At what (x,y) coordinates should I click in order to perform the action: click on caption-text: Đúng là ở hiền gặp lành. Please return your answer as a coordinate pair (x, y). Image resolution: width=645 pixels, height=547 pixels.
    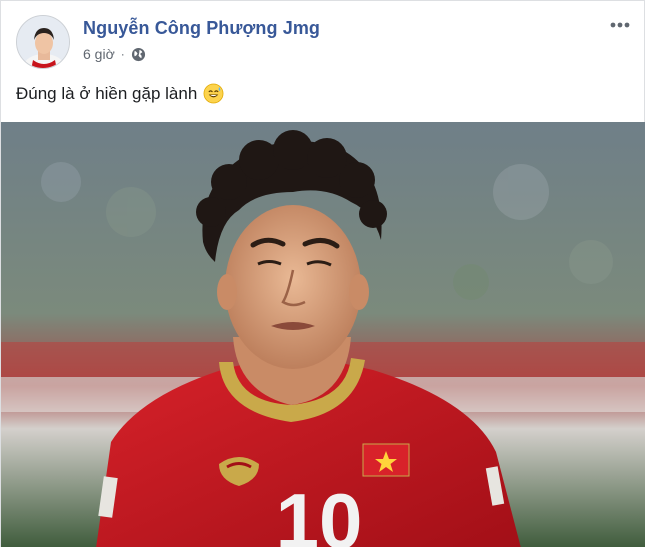
    Looking at the image, I should click on (107, 93).